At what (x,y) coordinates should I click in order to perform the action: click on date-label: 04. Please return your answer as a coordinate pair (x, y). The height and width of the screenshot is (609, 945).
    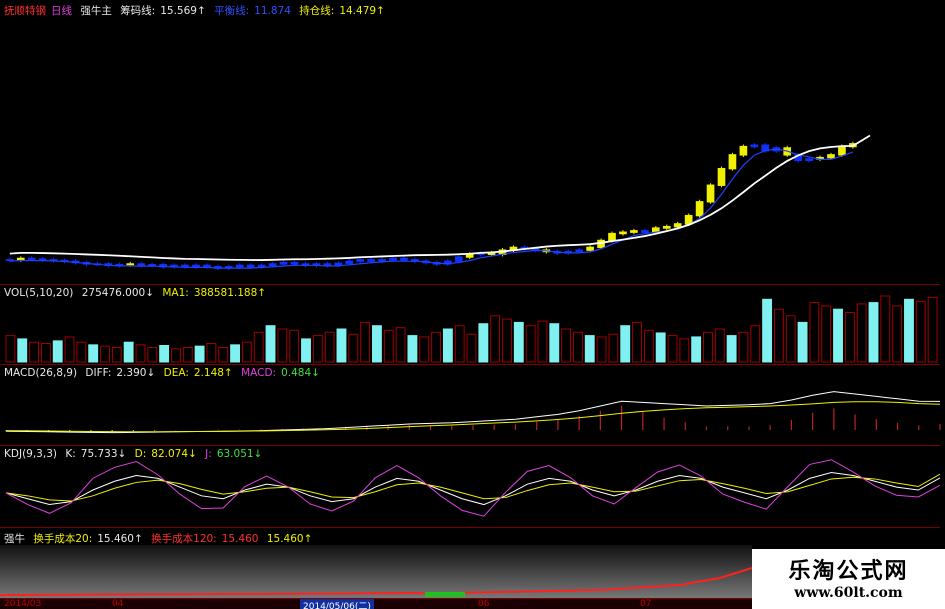
    Looking at the image, I should click on (118, 604).